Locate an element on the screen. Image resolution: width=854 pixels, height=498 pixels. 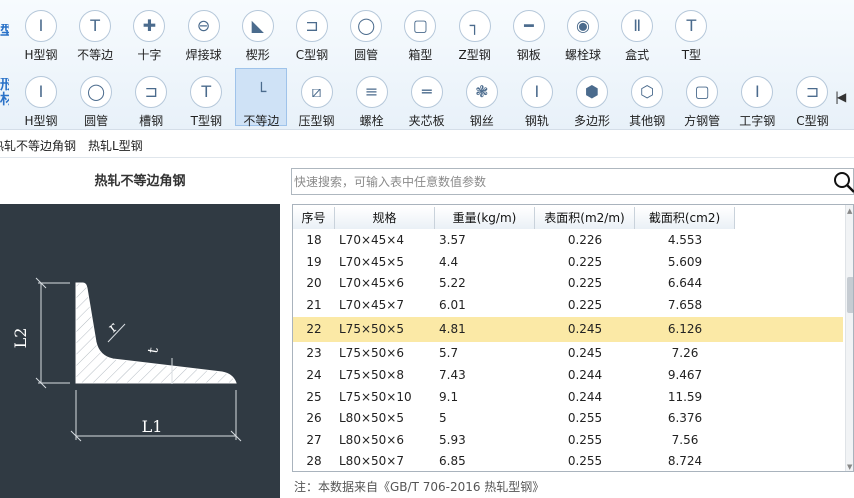
C-steel-icon: ⊐ is located at coordinates (812, 92).